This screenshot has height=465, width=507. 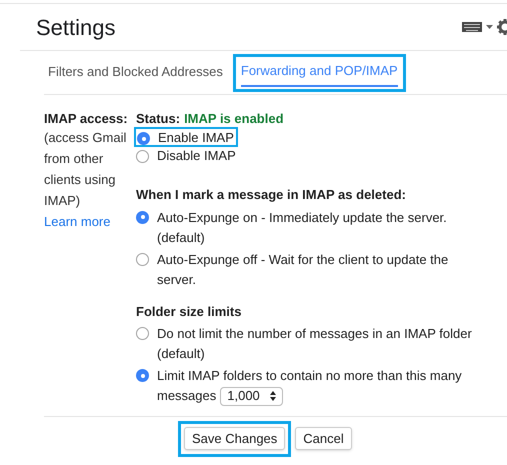 I want to click on keyboard-icon, so click(x=472, y=27).